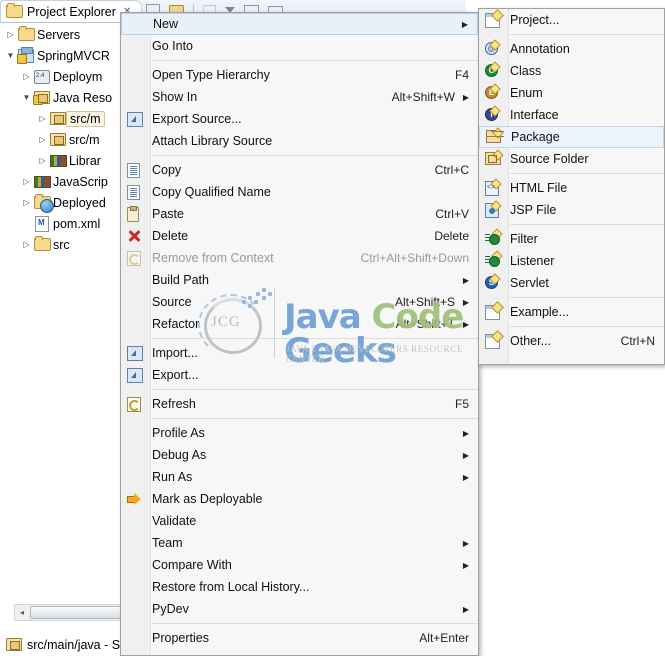 This screenshot has height=656, width=665. What do you see at coordinates (22, 612) in the screenshot?
I see `scroll-left-arrow-icon: ◂` at bounding box center [22, 612].